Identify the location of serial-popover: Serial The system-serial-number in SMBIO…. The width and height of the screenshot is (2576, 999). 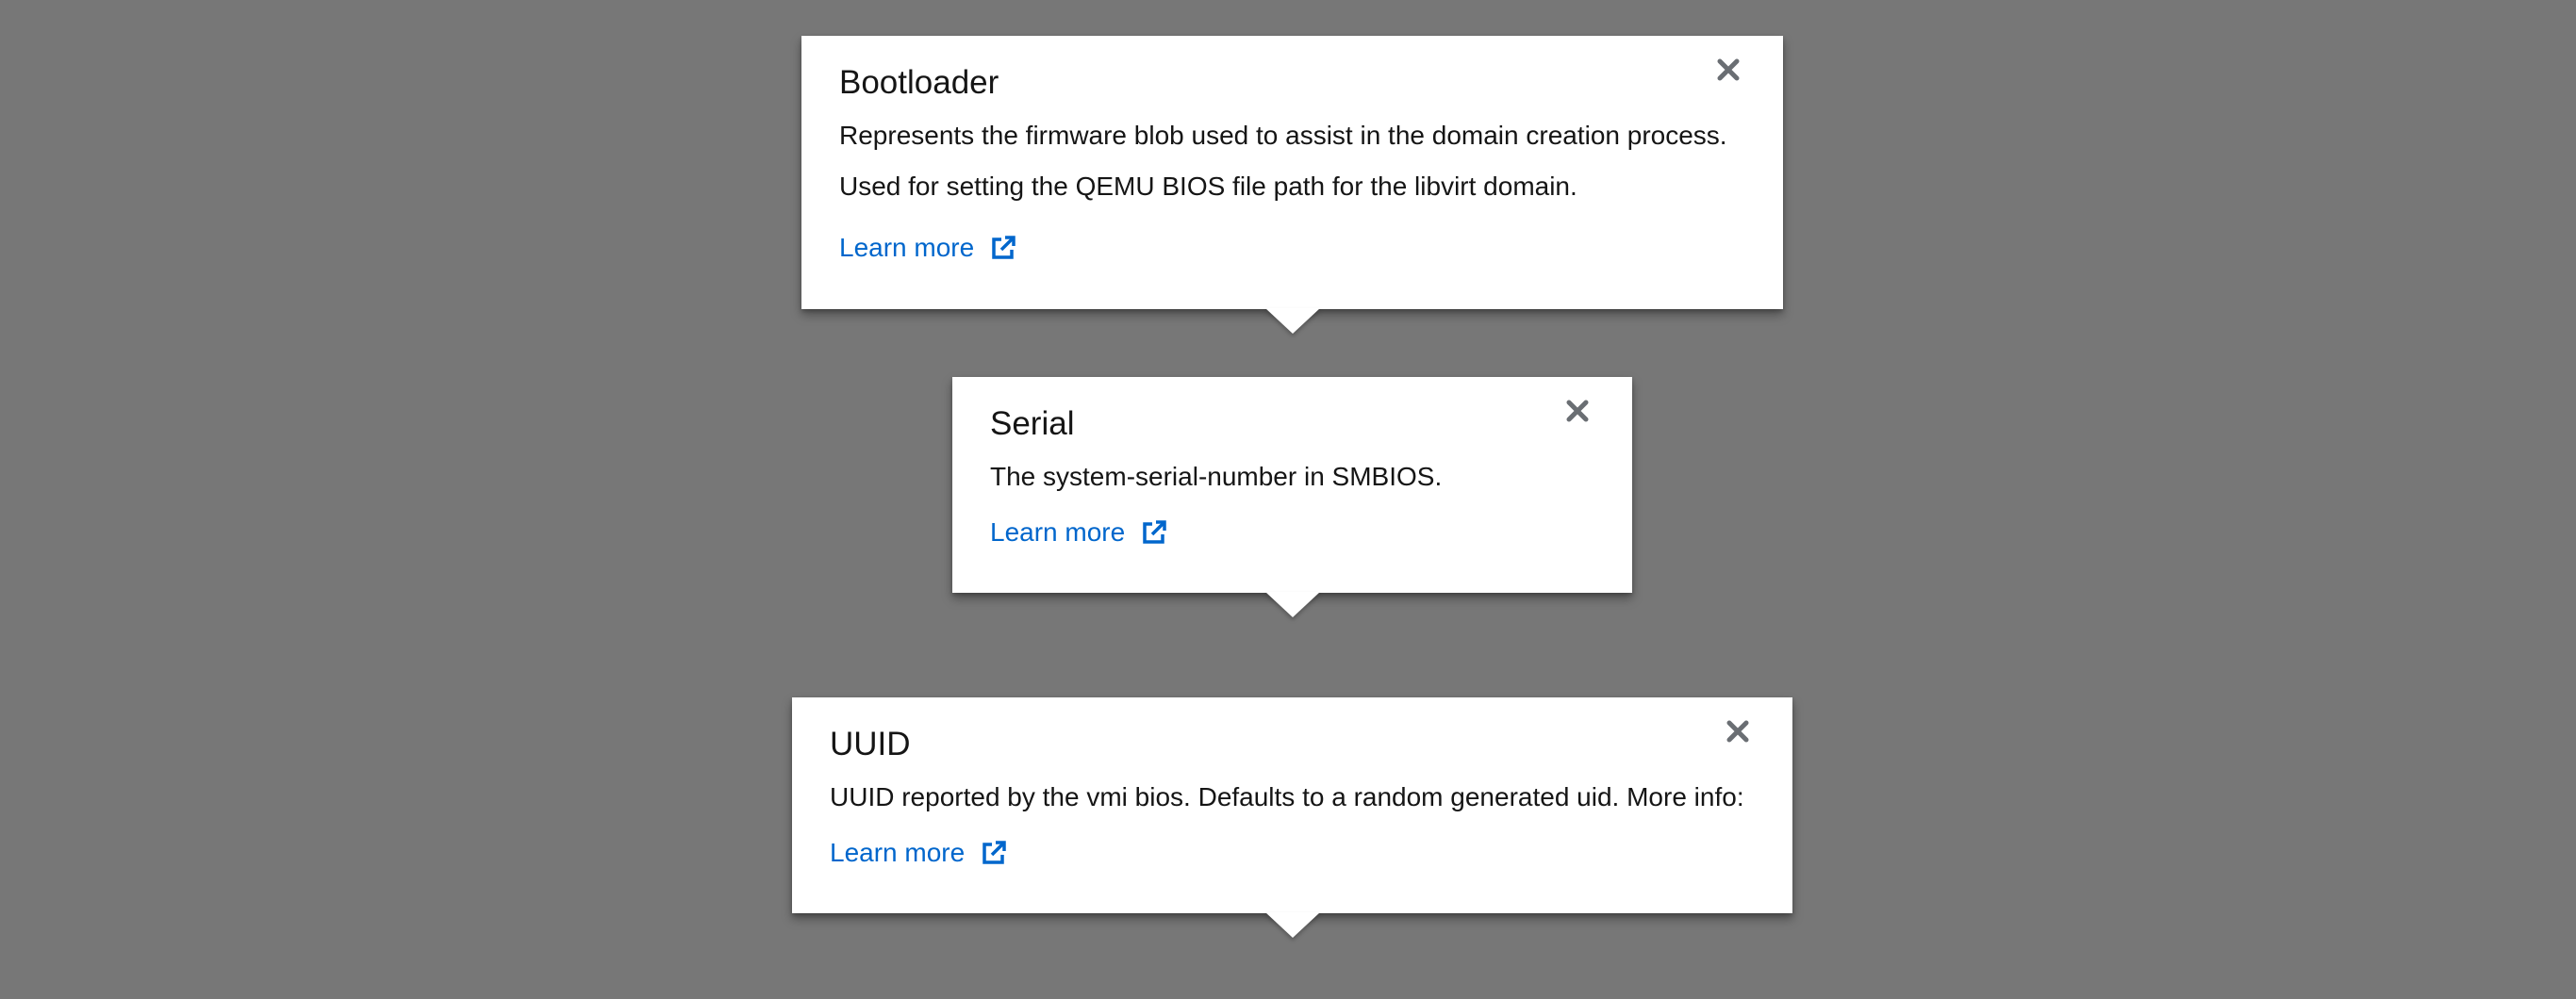
(1292, 497).